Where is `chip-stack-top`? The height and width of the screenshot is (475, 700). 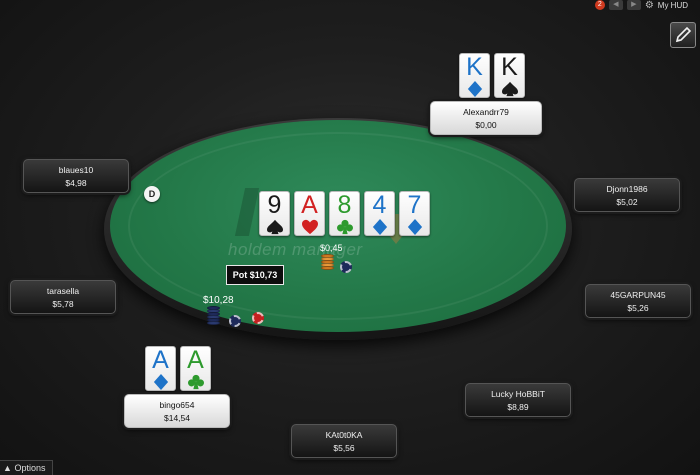
chip-stack-top is located at coordinates (327, 262).